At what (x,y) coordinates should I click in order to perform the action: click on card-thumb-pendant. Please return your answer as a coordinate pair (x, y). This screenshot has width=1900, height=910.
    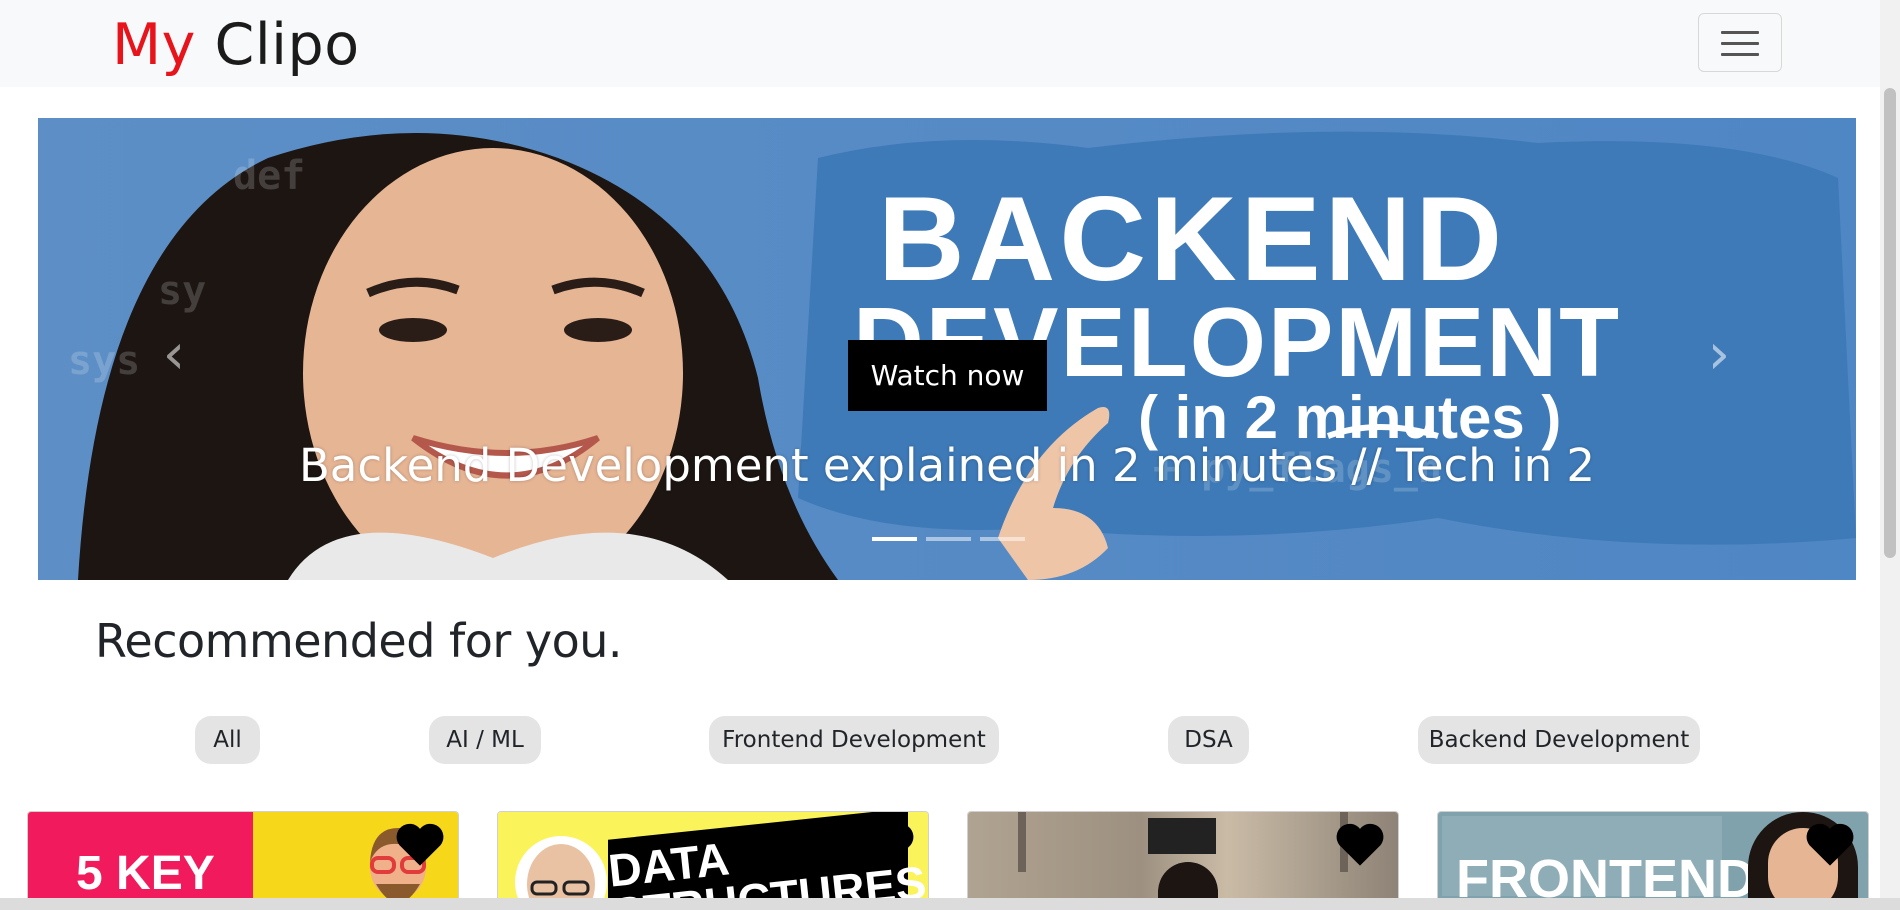
    Looking at the image, I should click on (1022, 842).